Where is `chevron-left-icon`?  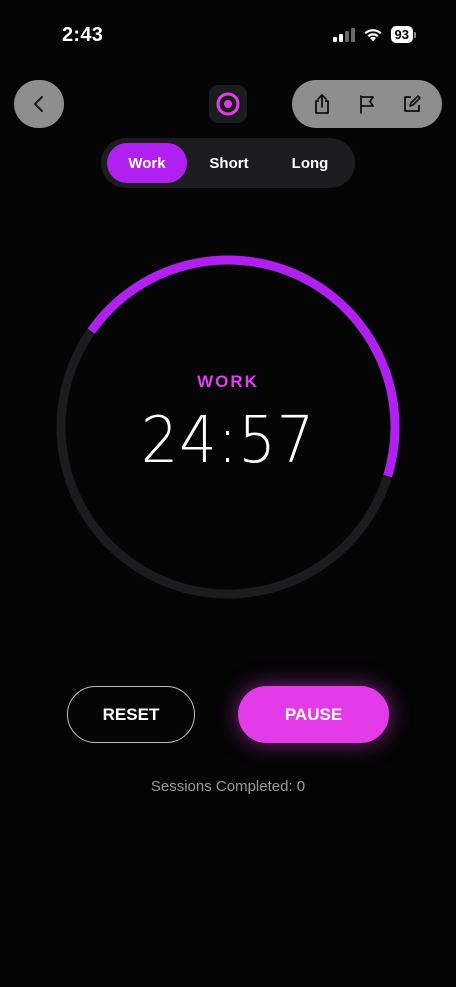
chevron-left-icon is located at coordinates (38, 104).